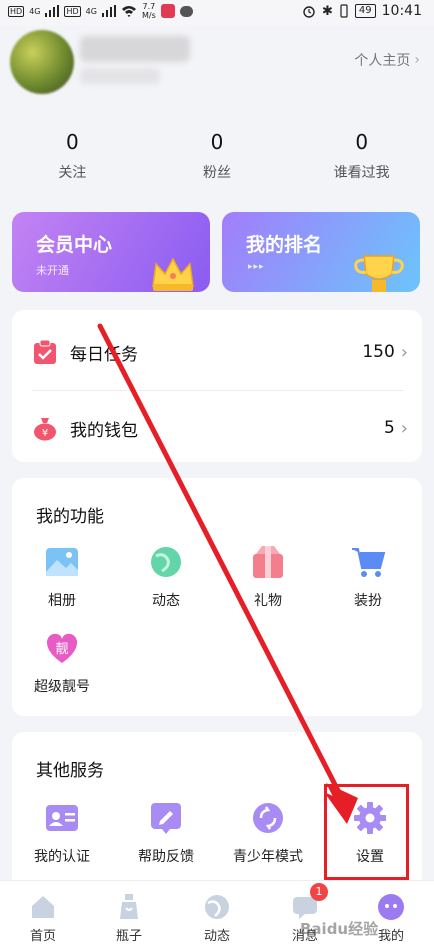 The width and height of the screenshot is (434, 948). I want to click on trophy-icon, so click(379, 273).